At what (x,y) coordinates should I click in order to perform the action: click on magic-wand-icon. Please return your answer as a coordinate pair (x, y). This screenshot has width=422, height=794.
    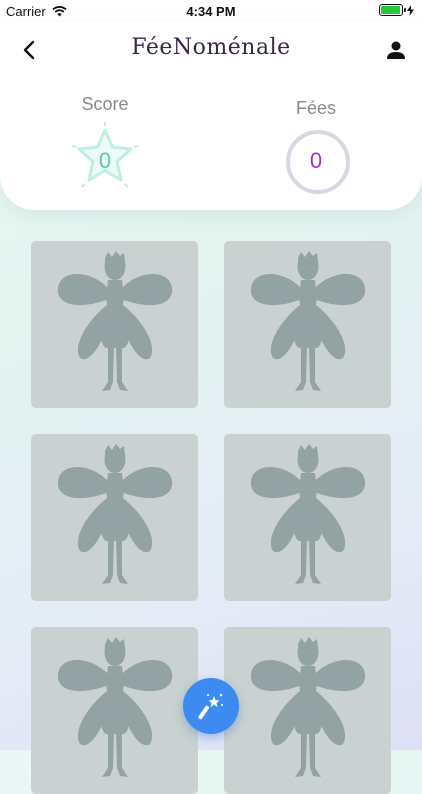
    Looking at the image, I should click on (210, 706).